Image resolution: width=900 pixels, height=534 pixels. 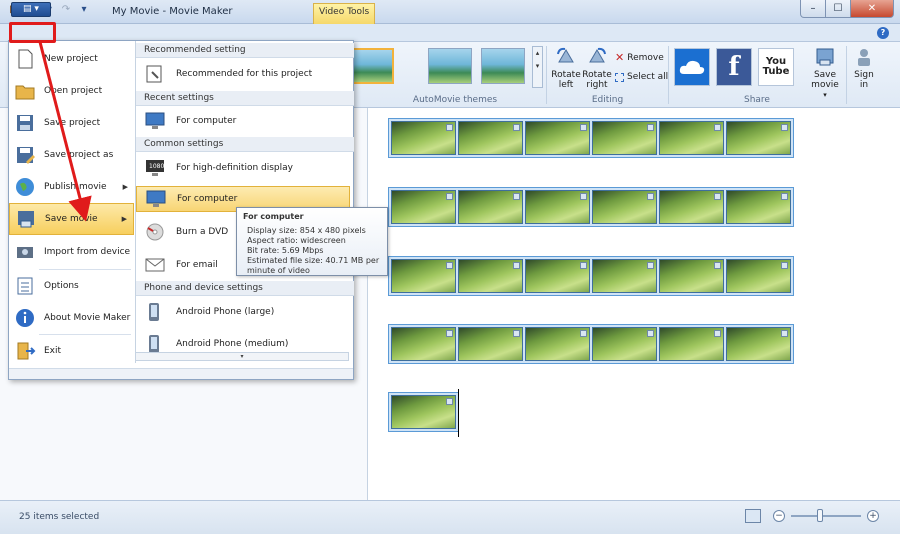 I want to click on close-button: ✕, so click(x=872, y=9).